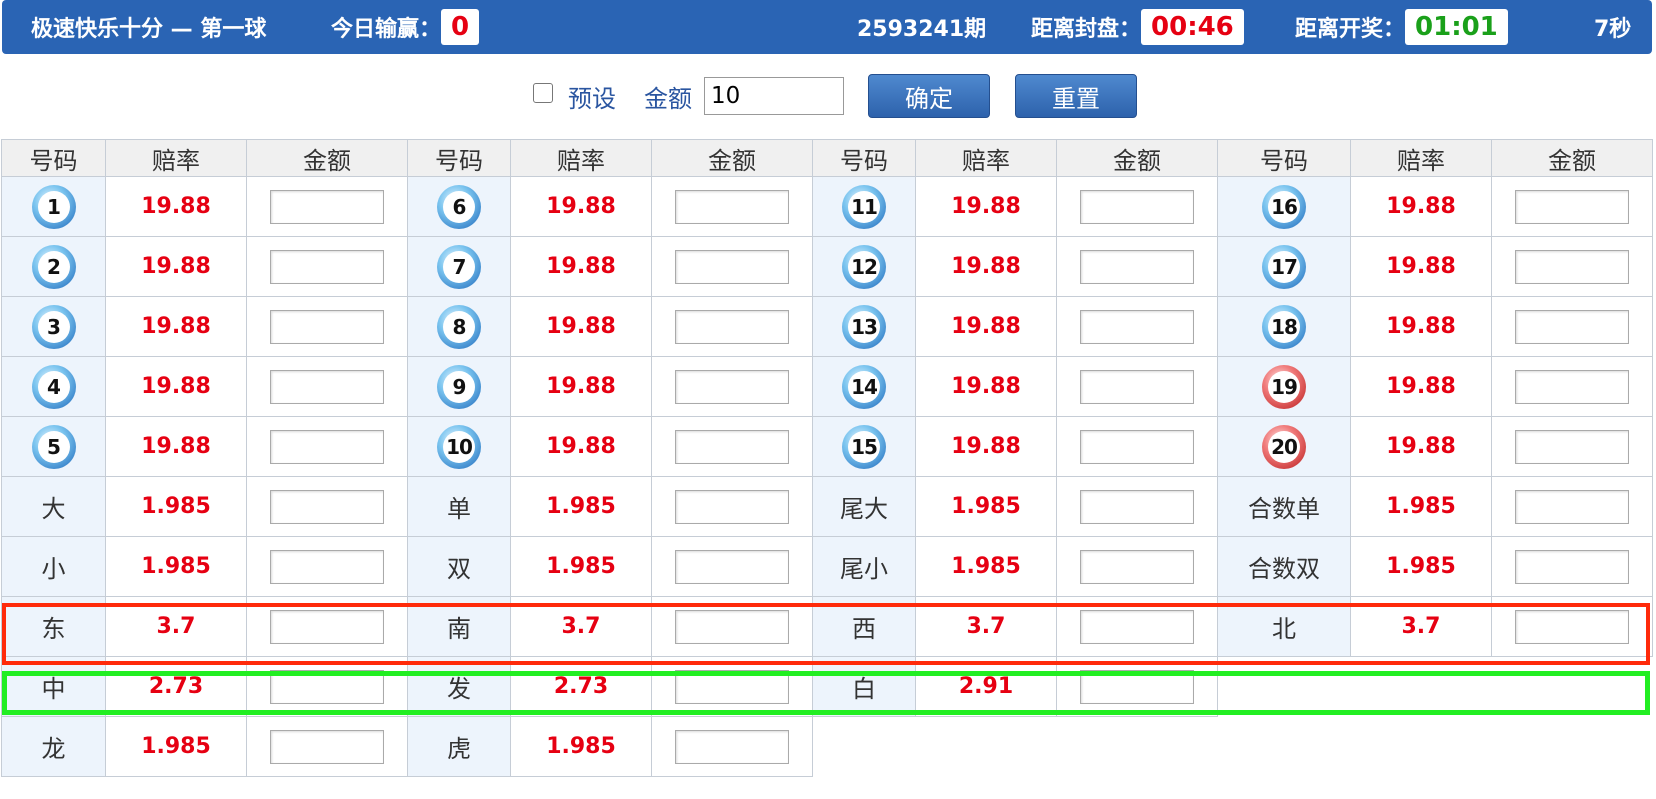  Describe the element at coordinates (1284, 566) in the screenshot. I see `bet-type-label: 合数双` at that location.